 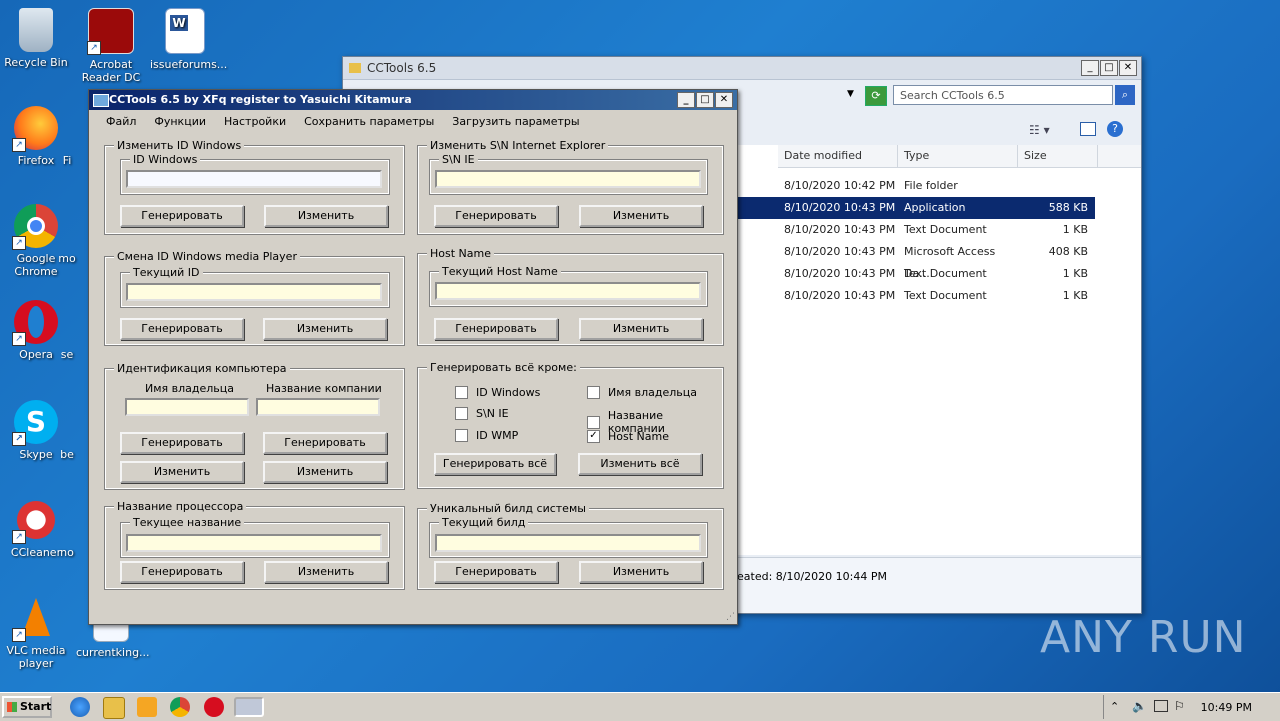 What do you see at coordinates (182, 472) in the screenshot?
I see `change-owner-button: Изменить` at bounding box center [182, 472].